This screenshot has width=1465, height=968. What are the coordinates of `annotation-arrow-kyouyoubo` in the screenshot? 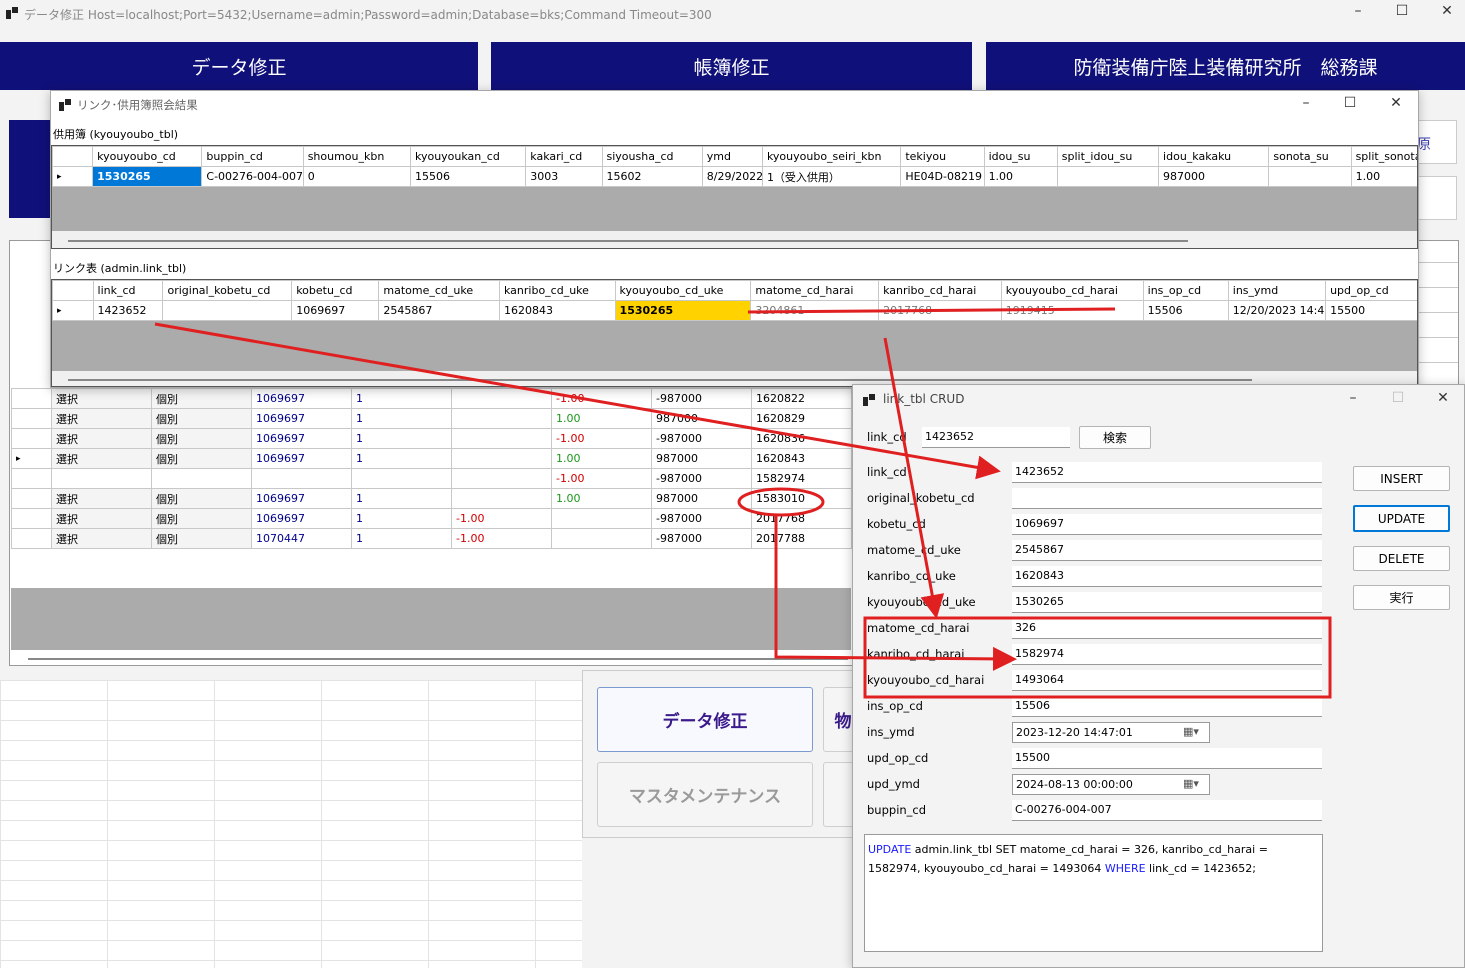 It's located at (914, 478).